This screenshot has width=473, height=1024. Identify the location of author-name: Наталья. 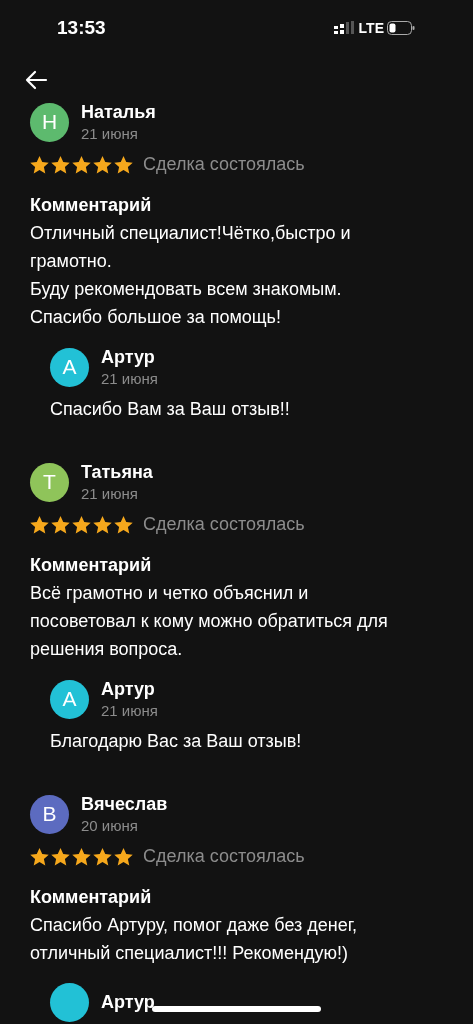
(118, 112).